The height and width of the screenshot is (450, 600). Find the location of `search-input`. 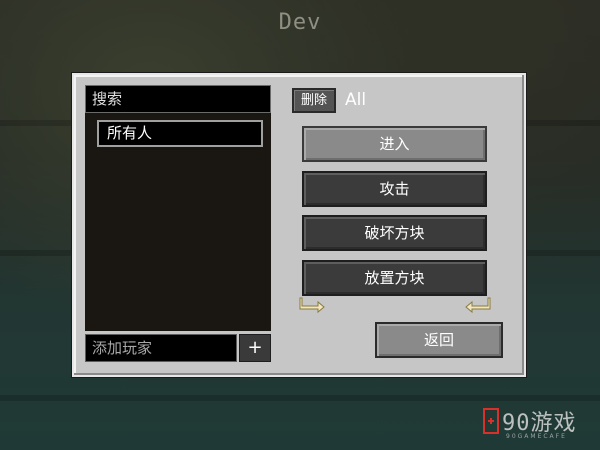

search-input is located at coordinates (178, 99).